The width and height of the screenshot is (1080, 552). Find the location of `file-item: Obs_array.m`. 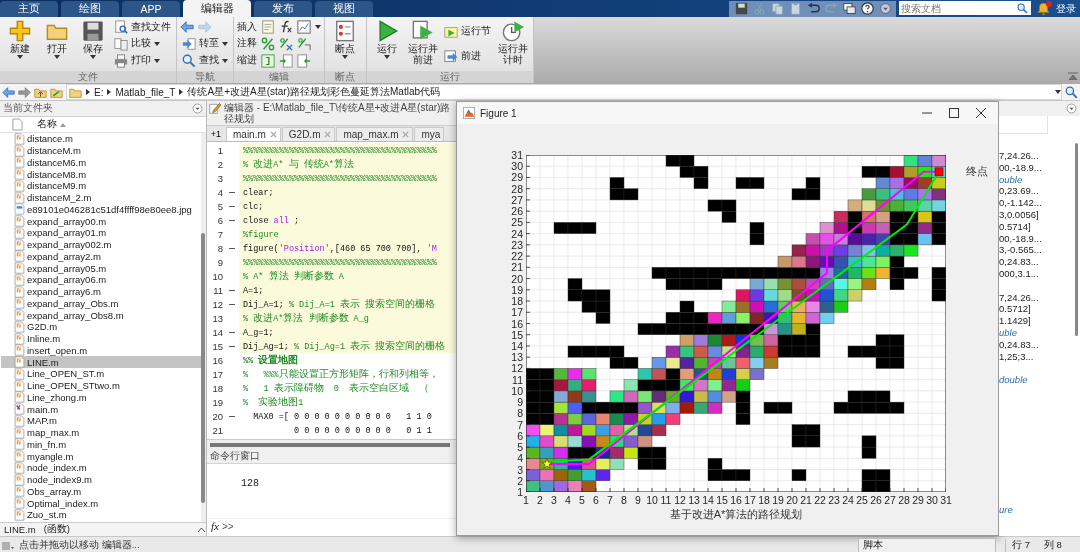

file-item: Obs_array.m is located at coordinates (107, 491).